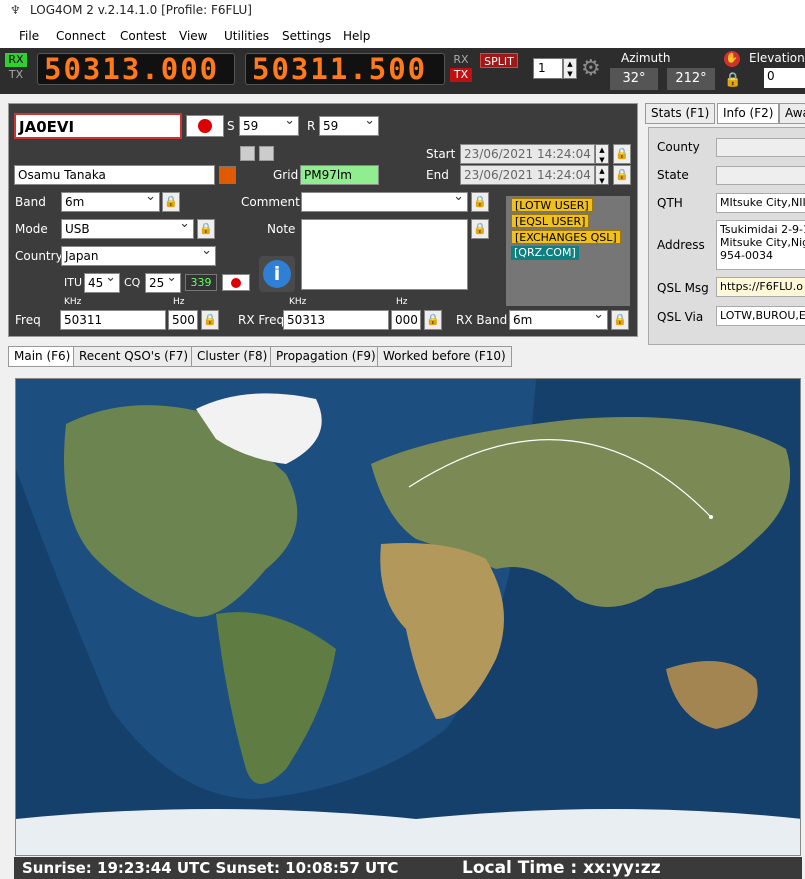 The height and width of the screenshot is (879, 805). What do you see at coordinates (545, 253) in the screenshot?
I see `qrz-badge: [QRZ.COM]` at bounding box center [545, 253].